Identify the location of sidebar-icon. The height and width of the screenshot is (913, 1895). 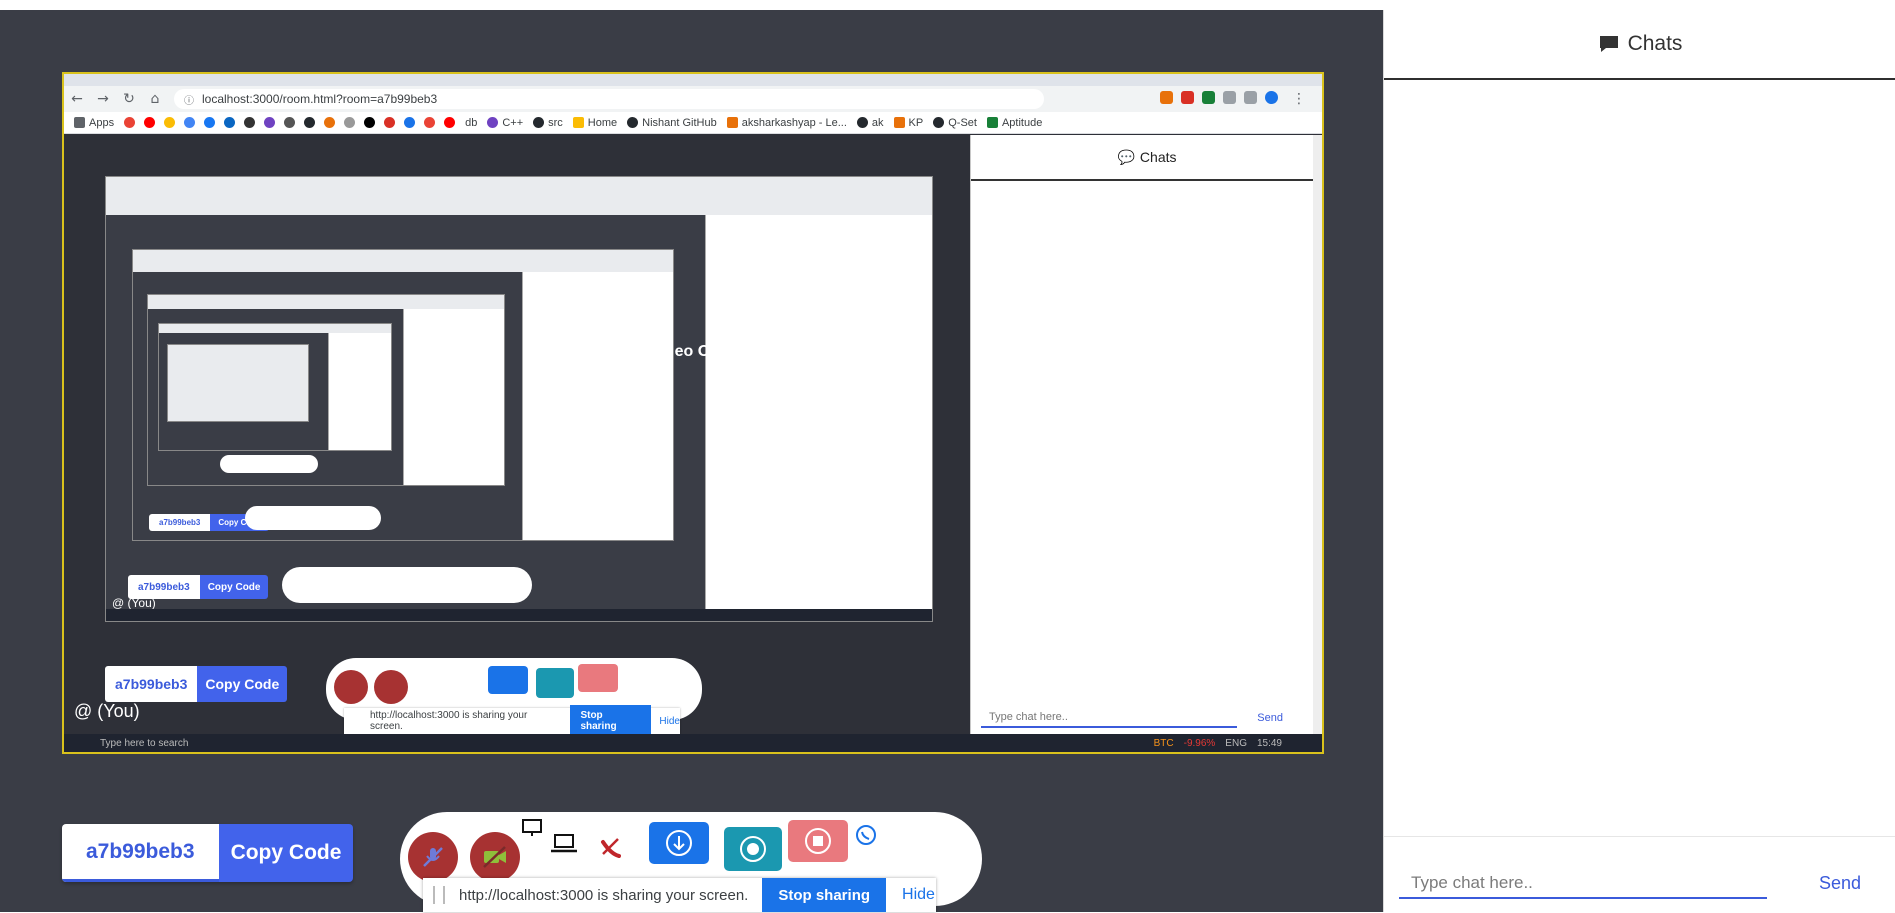
(1250, 97).